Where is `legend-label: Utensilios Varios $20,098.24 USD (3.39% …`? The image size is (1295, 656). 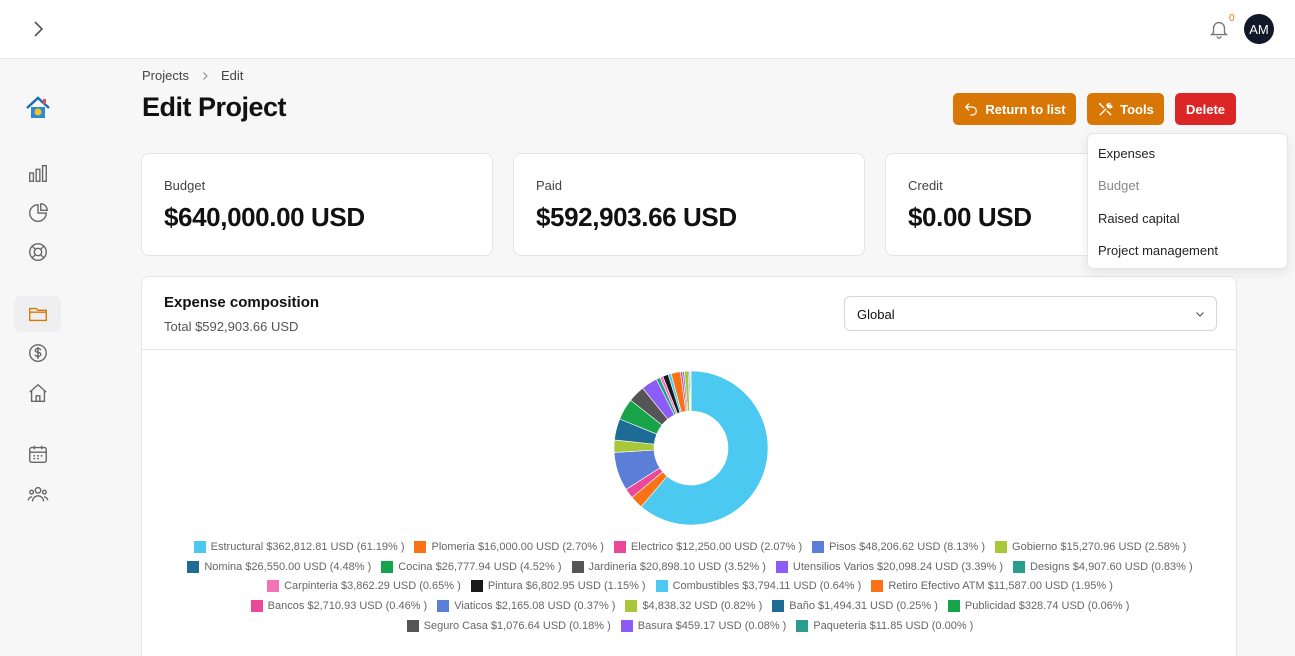
legend-label: Utensilios Varios $20,098.24 USD (3.39% … is located at coordinates (897, 566).